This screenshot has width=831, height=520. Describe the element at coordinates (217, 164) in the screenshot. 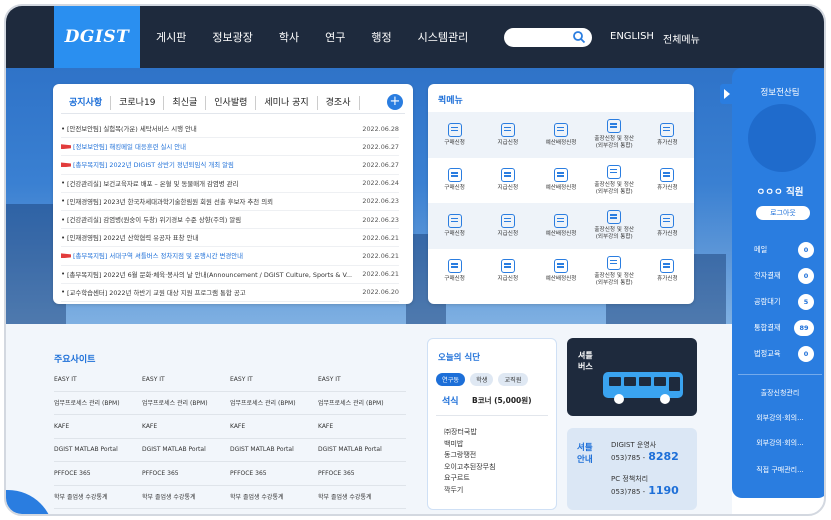

I see `notice-title: [총무복지팀] 2022년 DIGIST 상반기 정년퇴임식 개최 알림` at that location.